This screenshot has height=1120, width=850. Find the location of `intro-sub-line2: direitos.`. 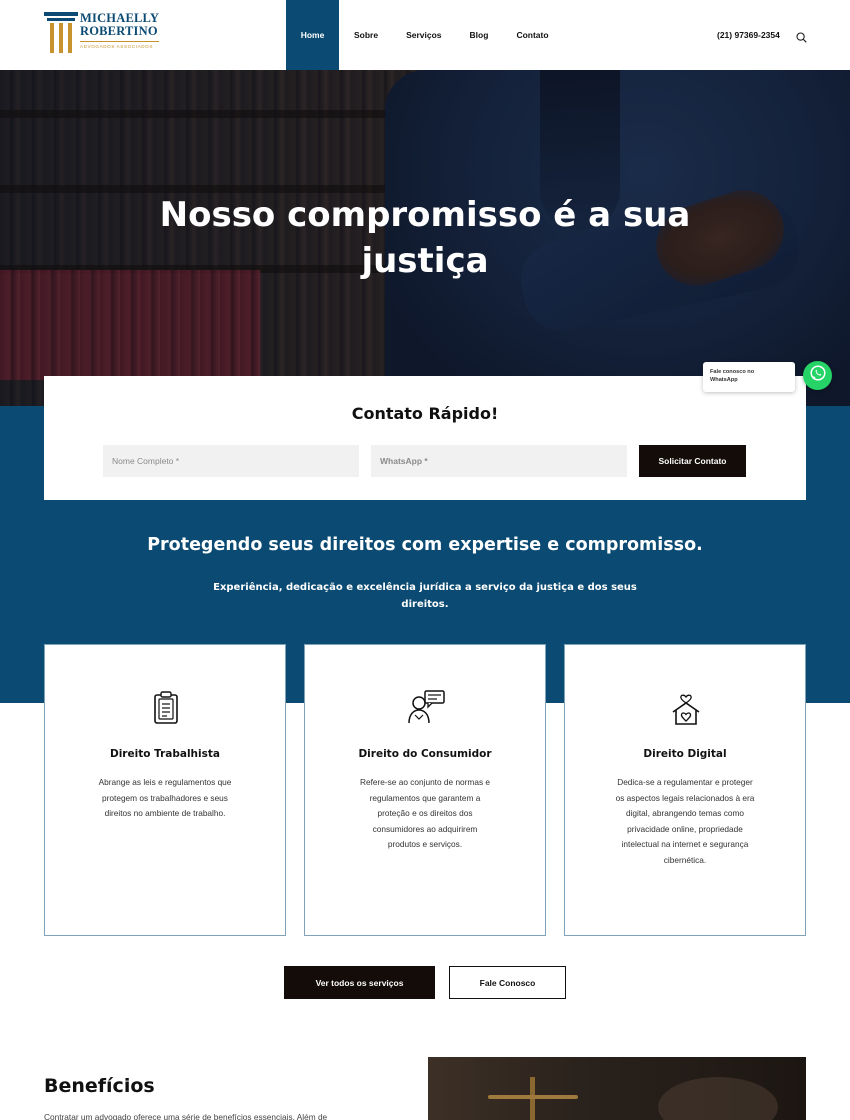

intro-sub-line2: direitos. is located at coordinates (425, 604).